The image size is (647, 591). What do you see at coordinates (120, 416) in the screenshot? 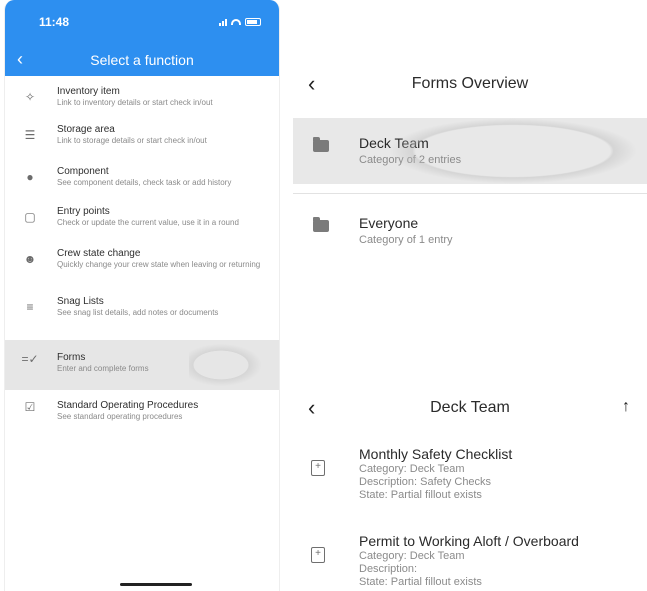
I see `function-subtitle: See standard operating procedures` at bounding box center [120, 416].